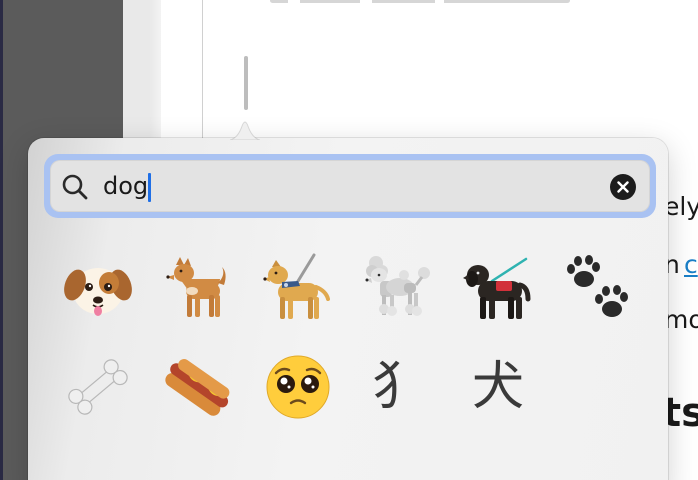 This screenshot has width=698, height=480. What do you see at coordinates (691, 264) in the screenshot?
I see `document-link: c` at bounding box center [691, 264].